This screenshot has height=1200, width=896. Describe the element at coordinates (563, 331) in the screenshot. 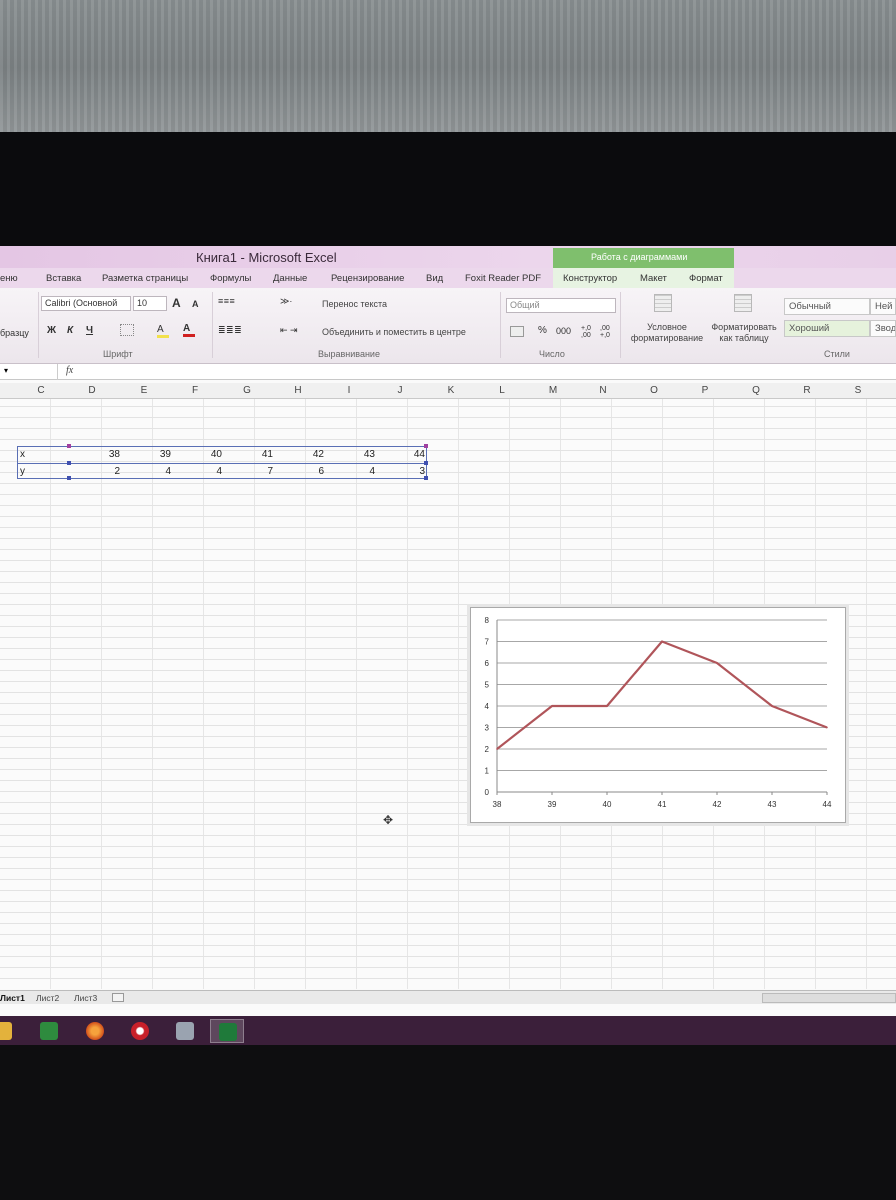

I see `thousands-button: 000` at that location.